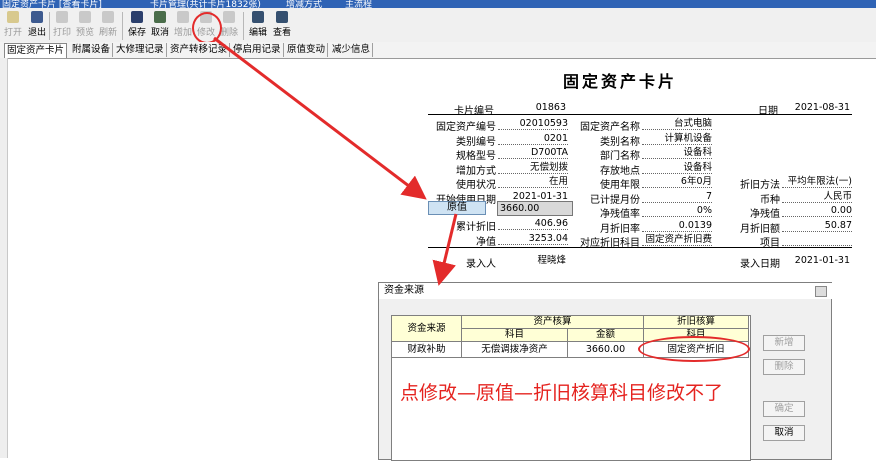 The image size is (876, 461). What do you see at coordinates (550, 107) in the screenshot?
I see `card-no-value: 01863` at bounding box center [550, 107].